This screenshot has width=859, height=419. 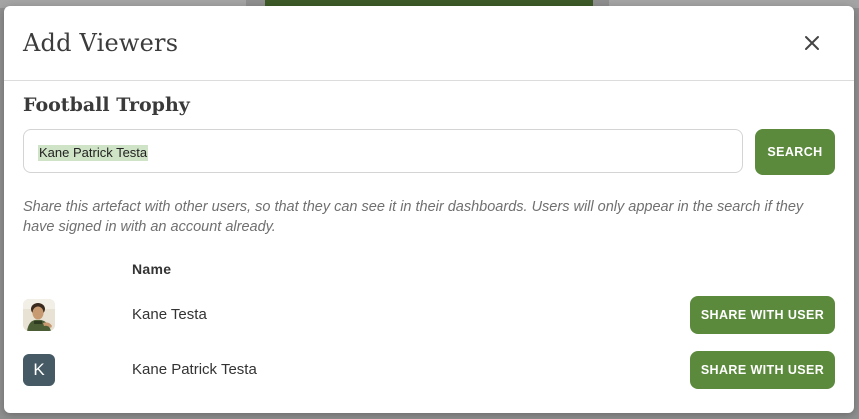 I want to click on dialog-title: Add Viewers, so click(x=101, y=43).